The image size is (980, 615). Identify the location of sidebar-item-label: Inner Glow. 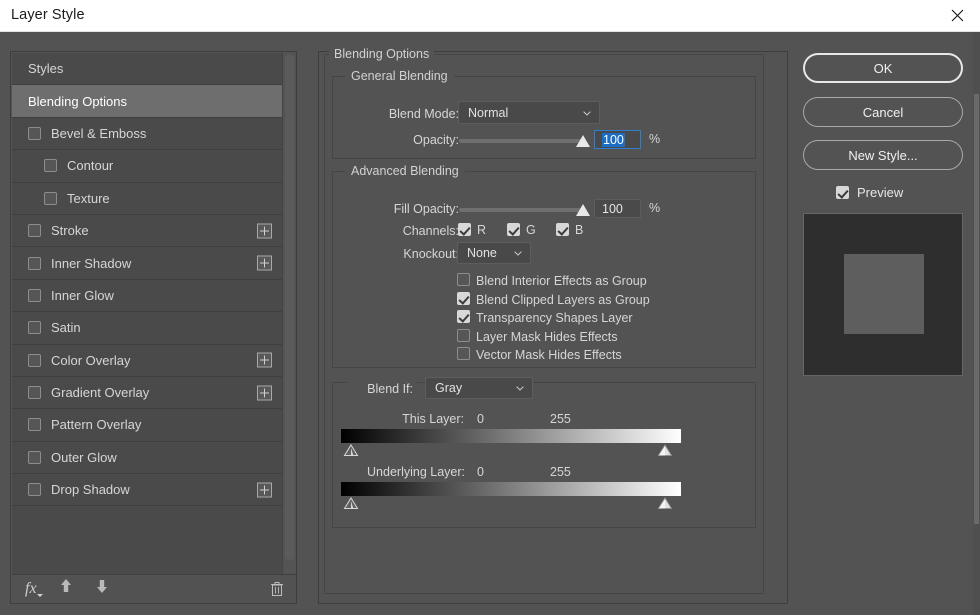
(82, 295).